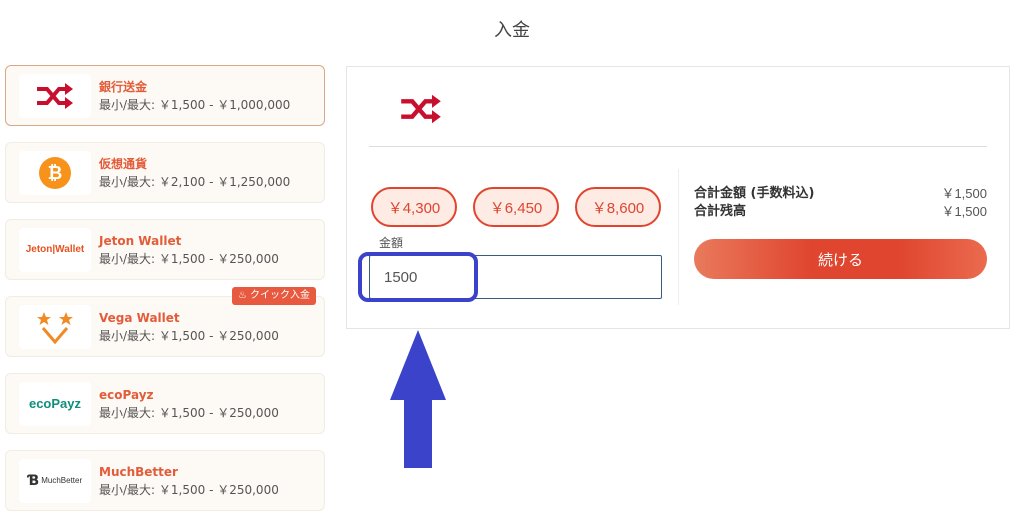 This screenshot has width=1024, height=527. Describe the element at coordinates (165, 95) in the screenshot. I see `method-bank-transfer: 銀行送金 最小/最大: ￥1,500 - ￥1,000,000` at that location.